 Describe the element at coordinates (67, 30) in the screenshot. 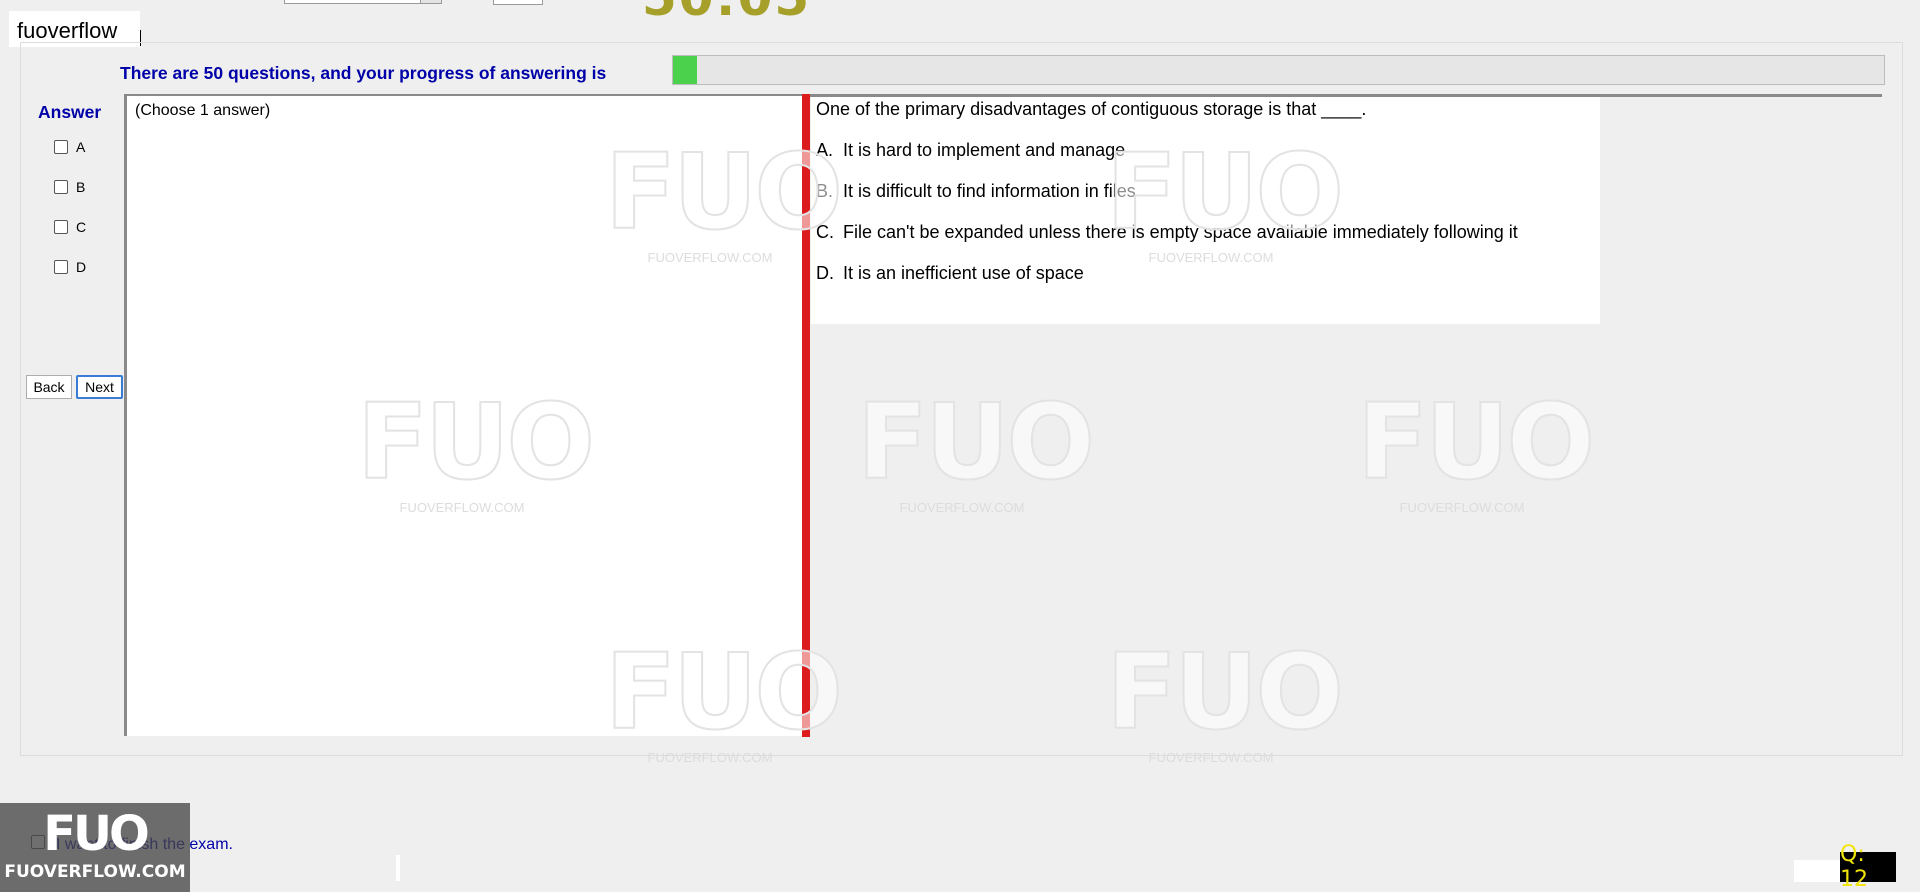

I see `brand-label: fuoverflow` at that location.